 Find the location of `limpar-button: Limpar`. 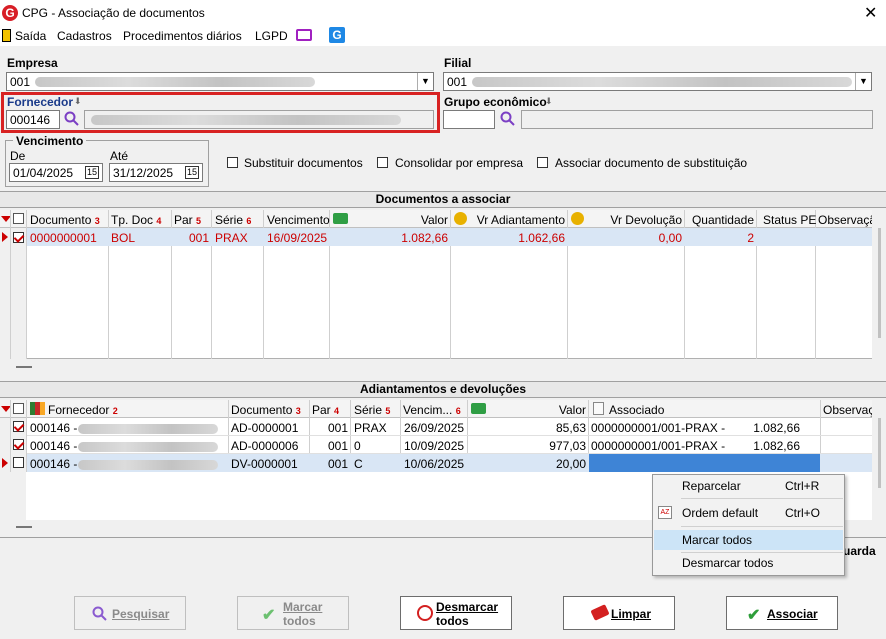

limpar-button: Limpar is located at coordinates (619, 613).